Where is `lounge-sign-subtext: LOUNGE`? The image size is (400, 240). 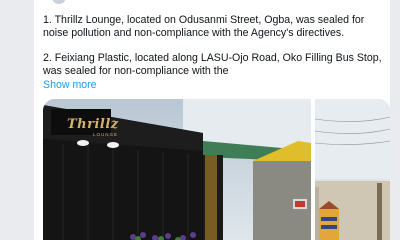
lounge-sign-subtext: LOUNGE is located at coordinates (106, 134).